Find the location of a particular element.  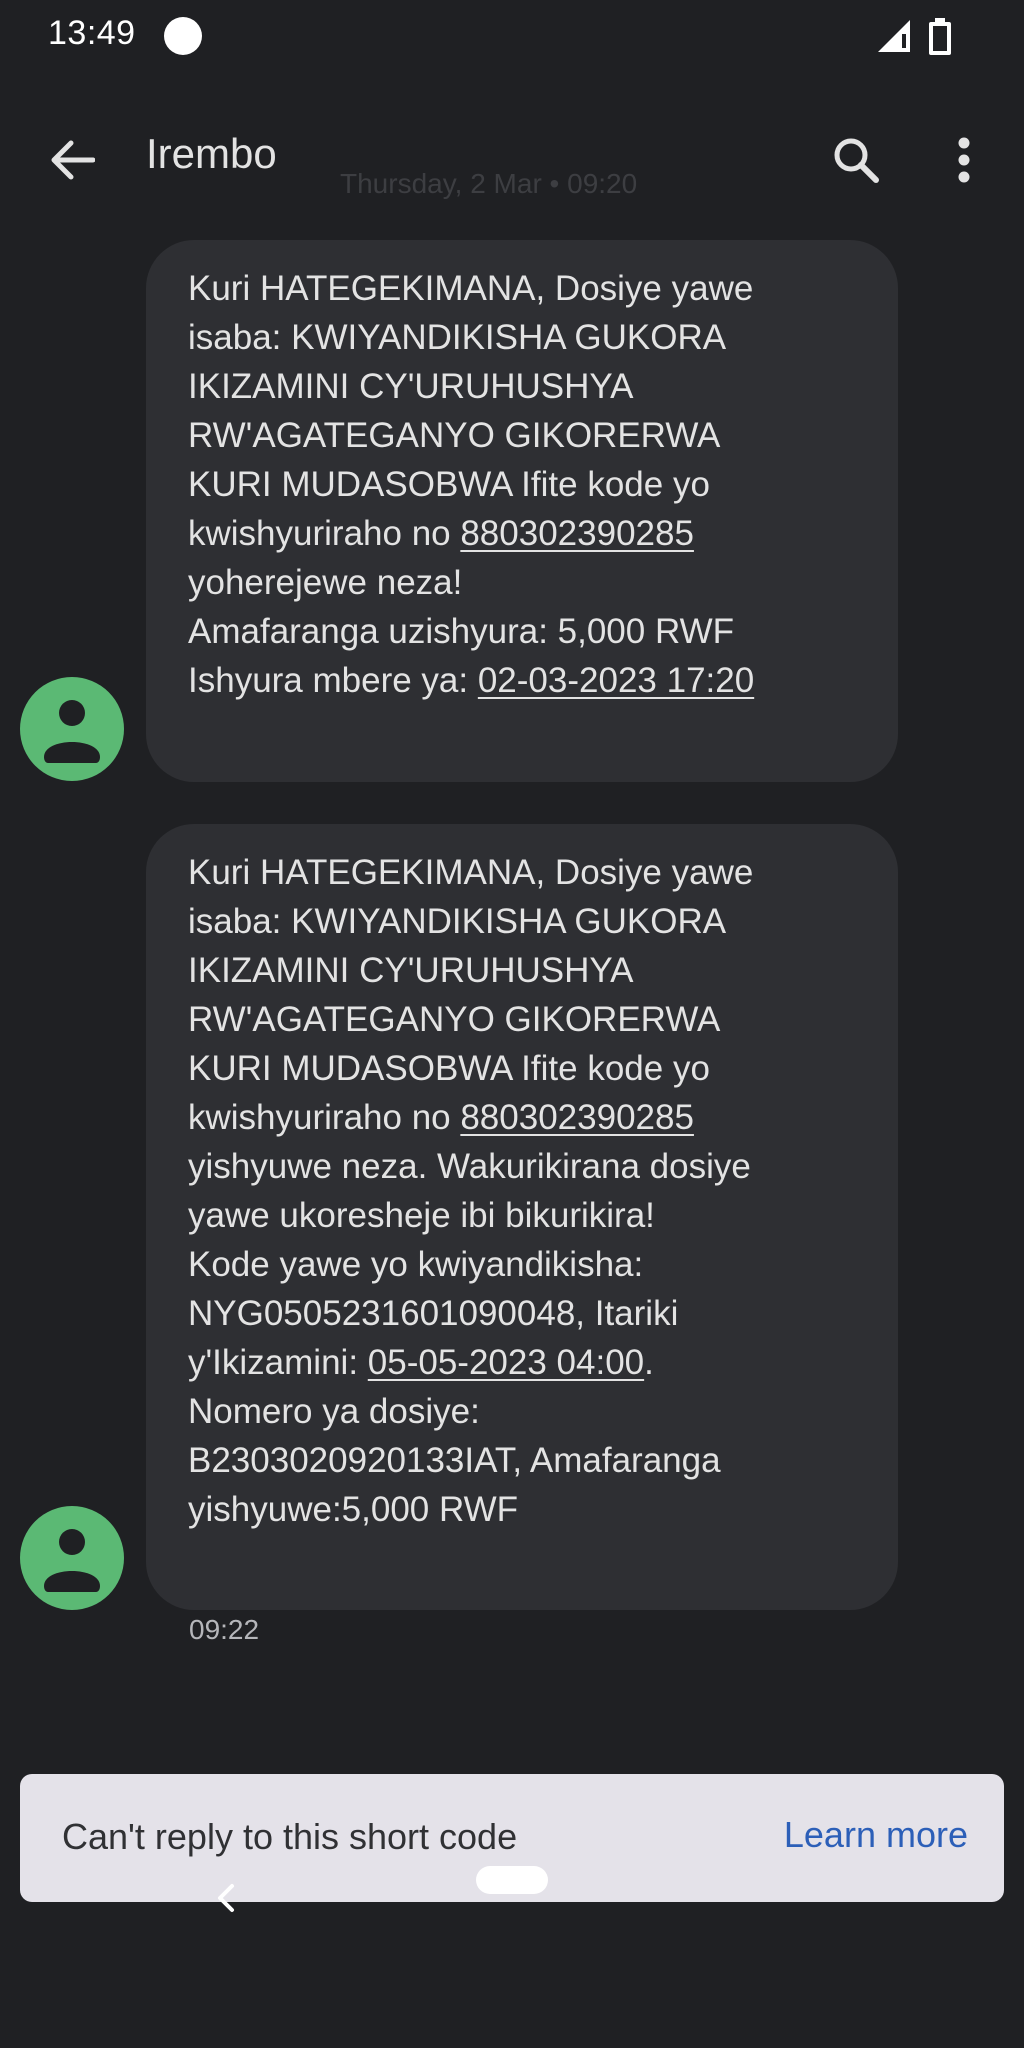

nav-back-button is located at coordinates (226, 1898).